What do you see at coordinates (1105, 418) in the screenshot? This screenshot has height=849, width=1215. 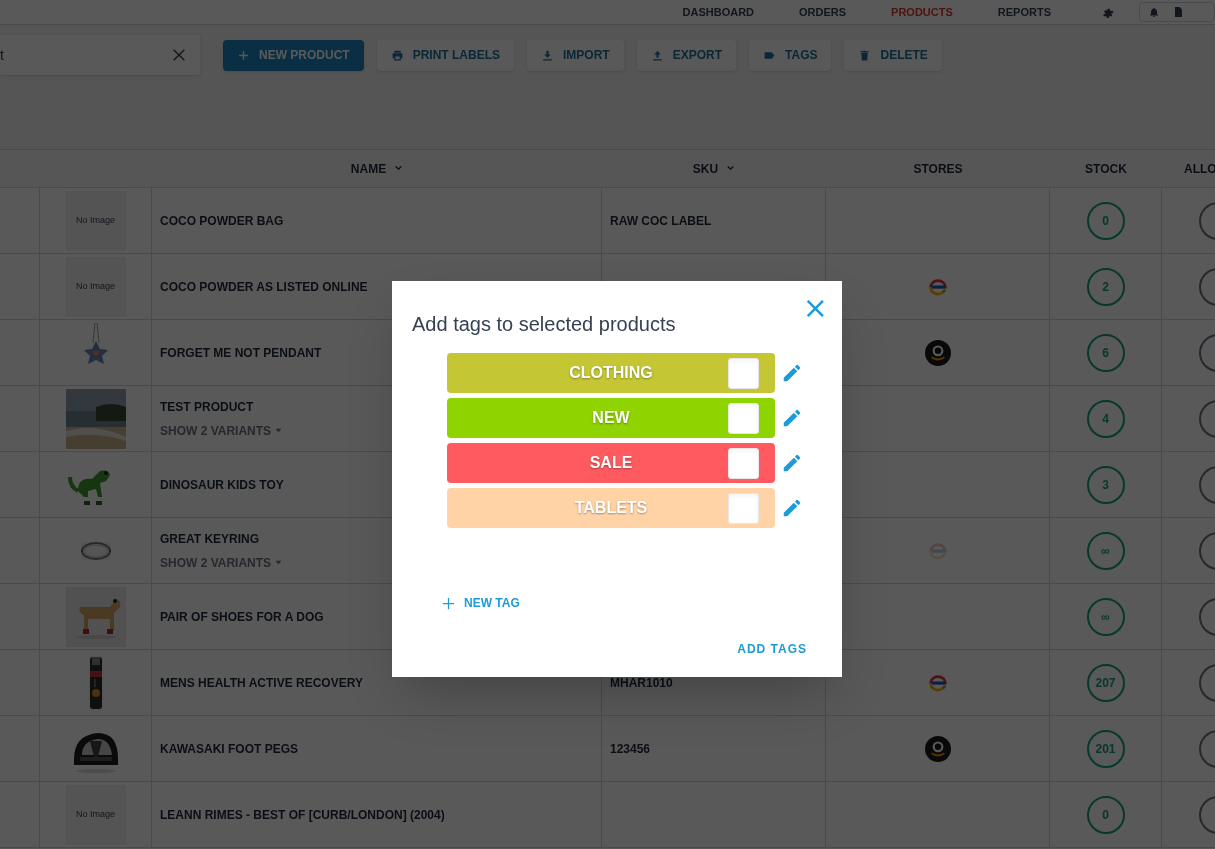 I see `stock-badge: 4` at bounding box center [1105, 418].